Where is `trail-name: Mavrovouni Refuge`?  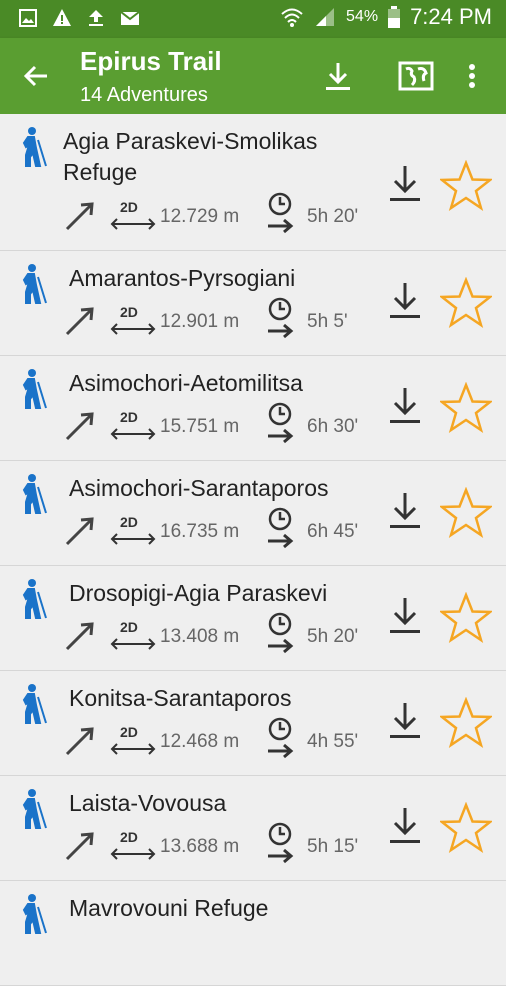
trail-name: Mavrovouni Refuge is located at coordinates (169, 908).